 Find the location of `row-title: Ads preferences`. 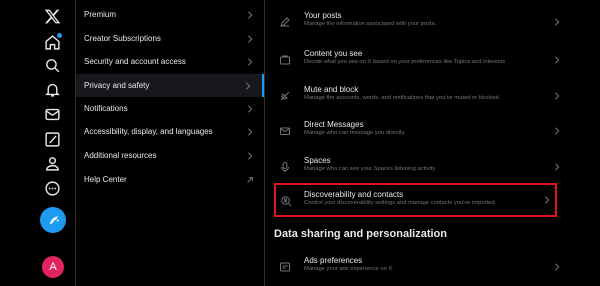

row-title: Ads preferences is located at coordinates (333, 260).